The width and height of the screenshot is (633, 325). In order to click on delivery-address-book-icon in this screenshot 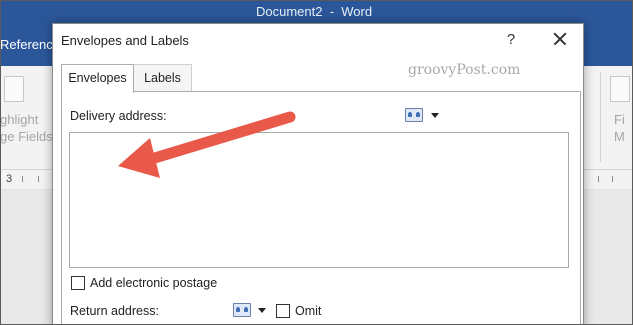, I will do `click(414, 115)`.